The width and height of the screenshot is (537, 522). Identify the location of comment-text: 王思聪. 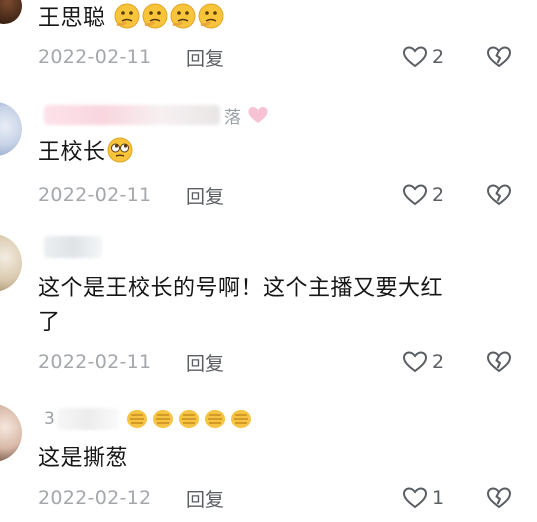
(272, 19).